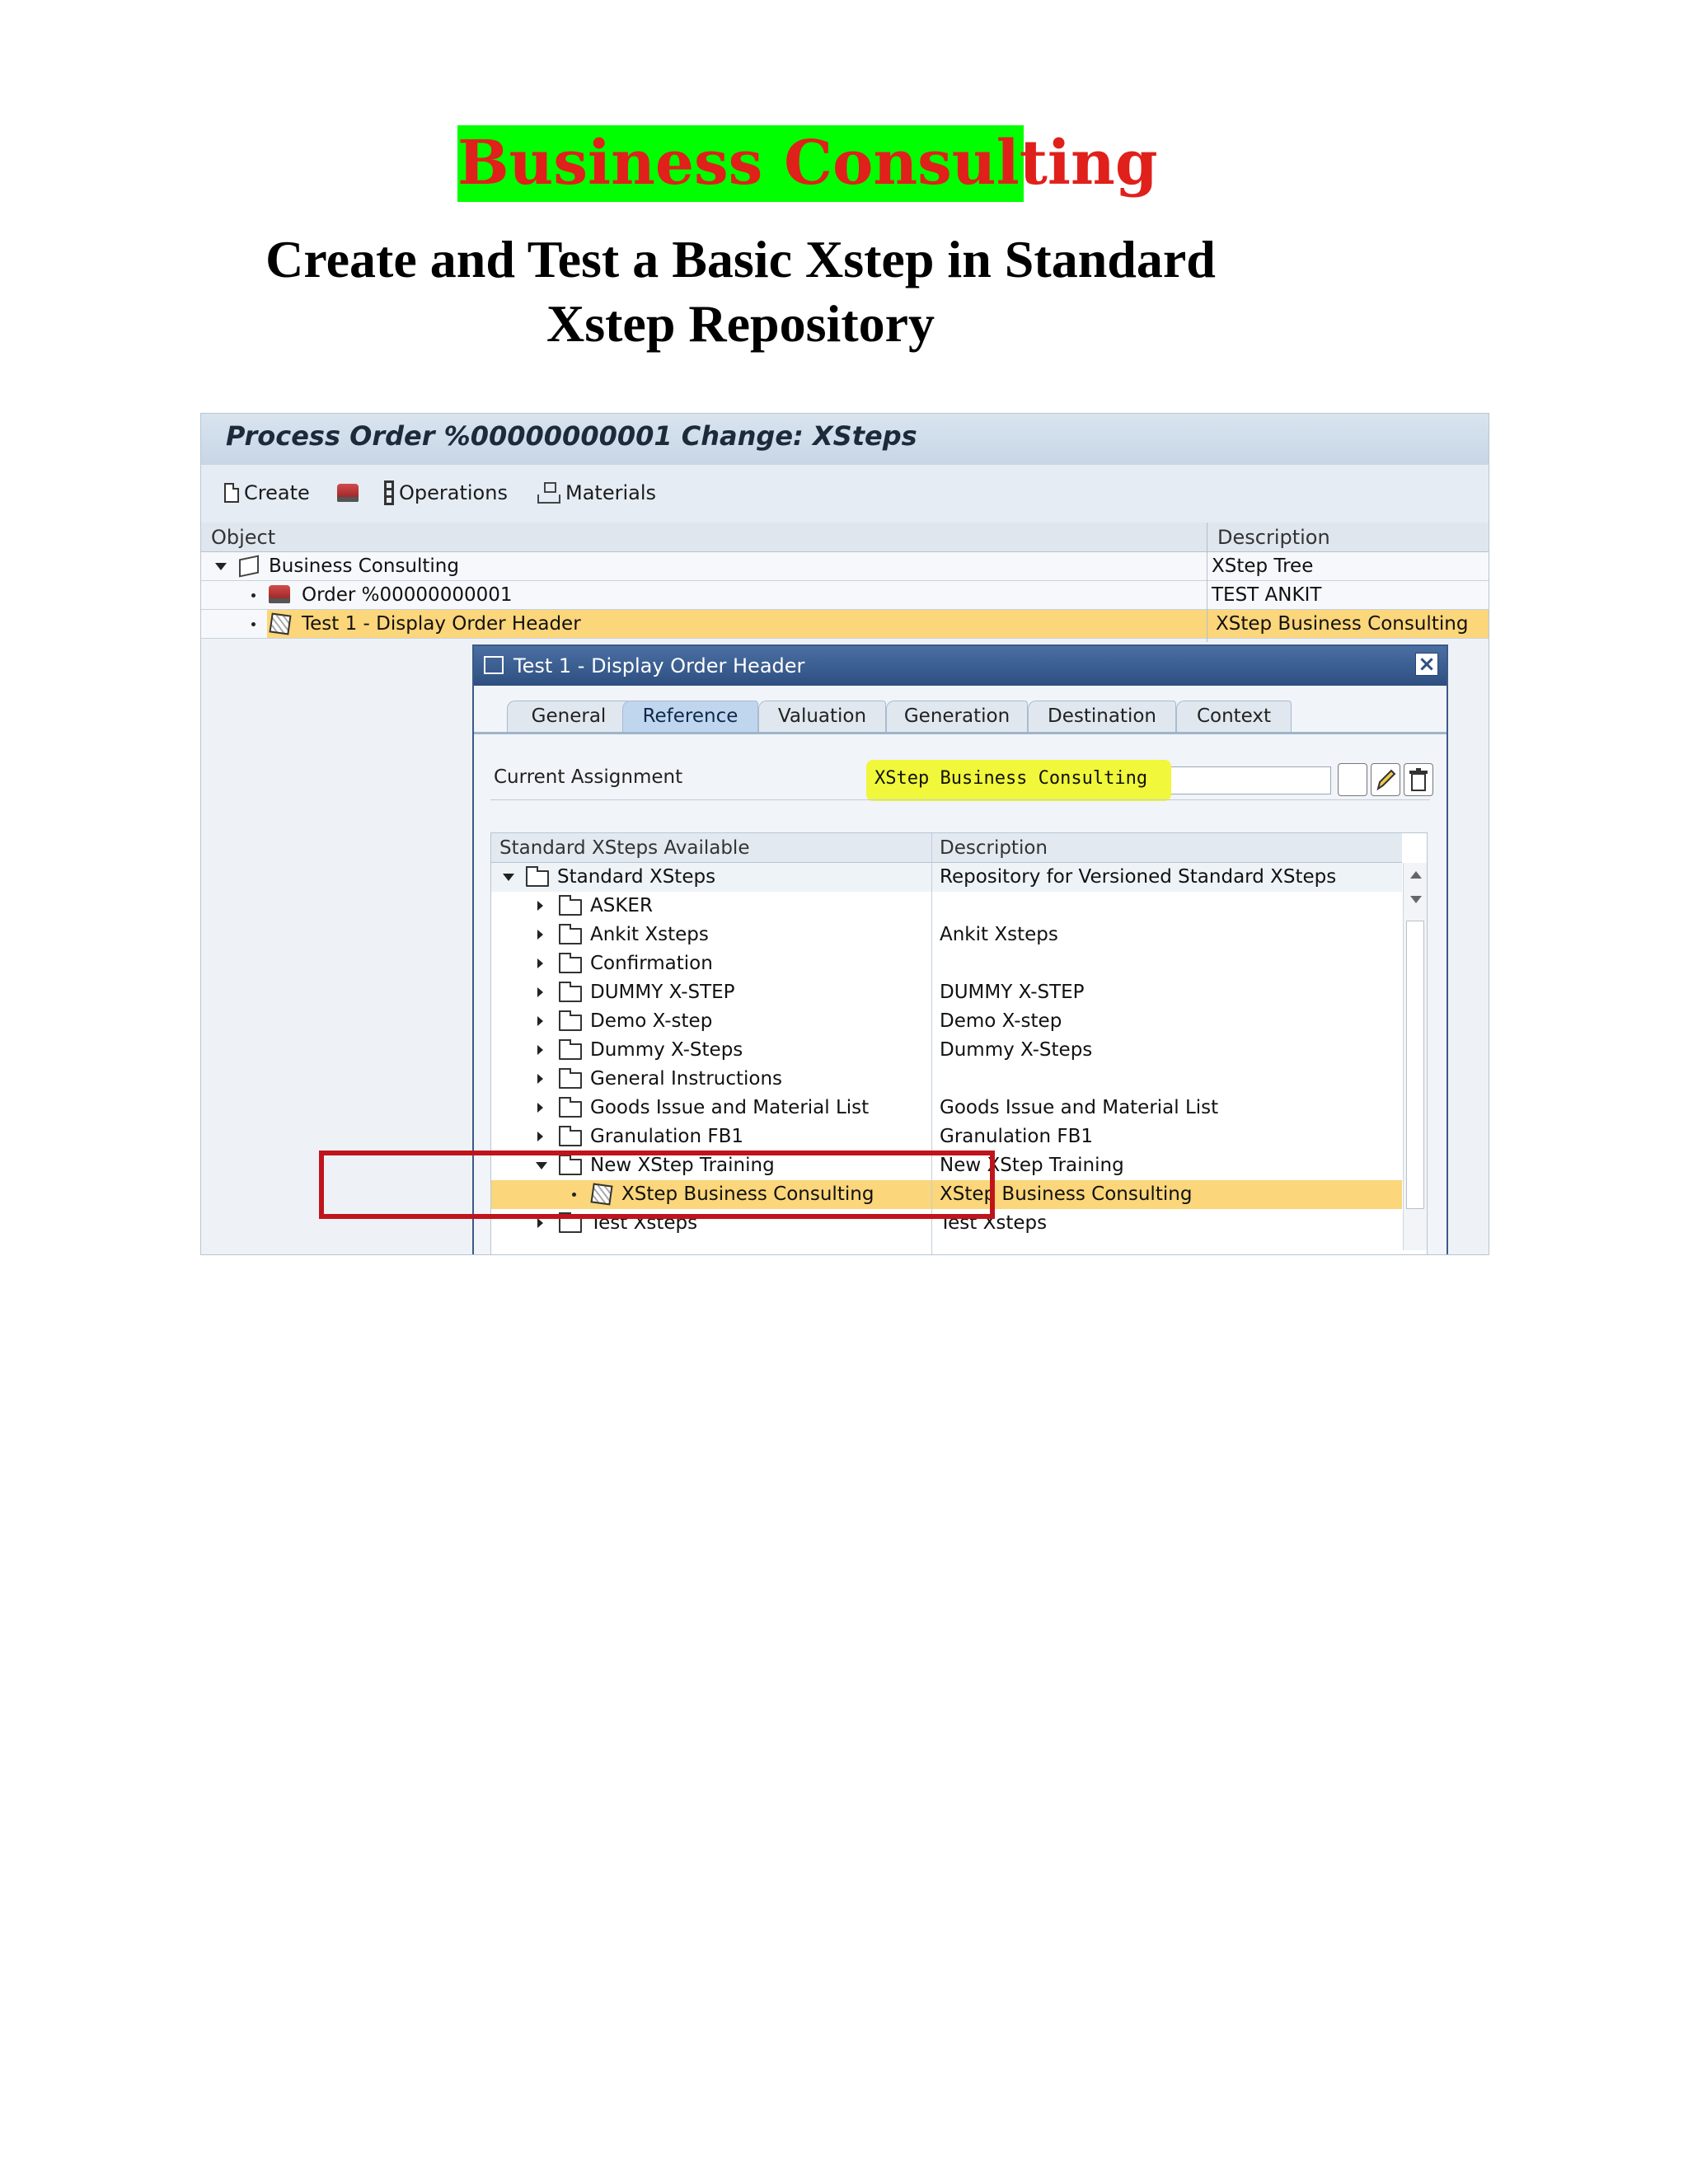 Image resolution: width=1688 pixels, height=2184 pixels. What do you see at coordinates (407, 595) in the screenshot?
I see `tree-row-label: Order %00000000001` at bounding box center [407, 595].